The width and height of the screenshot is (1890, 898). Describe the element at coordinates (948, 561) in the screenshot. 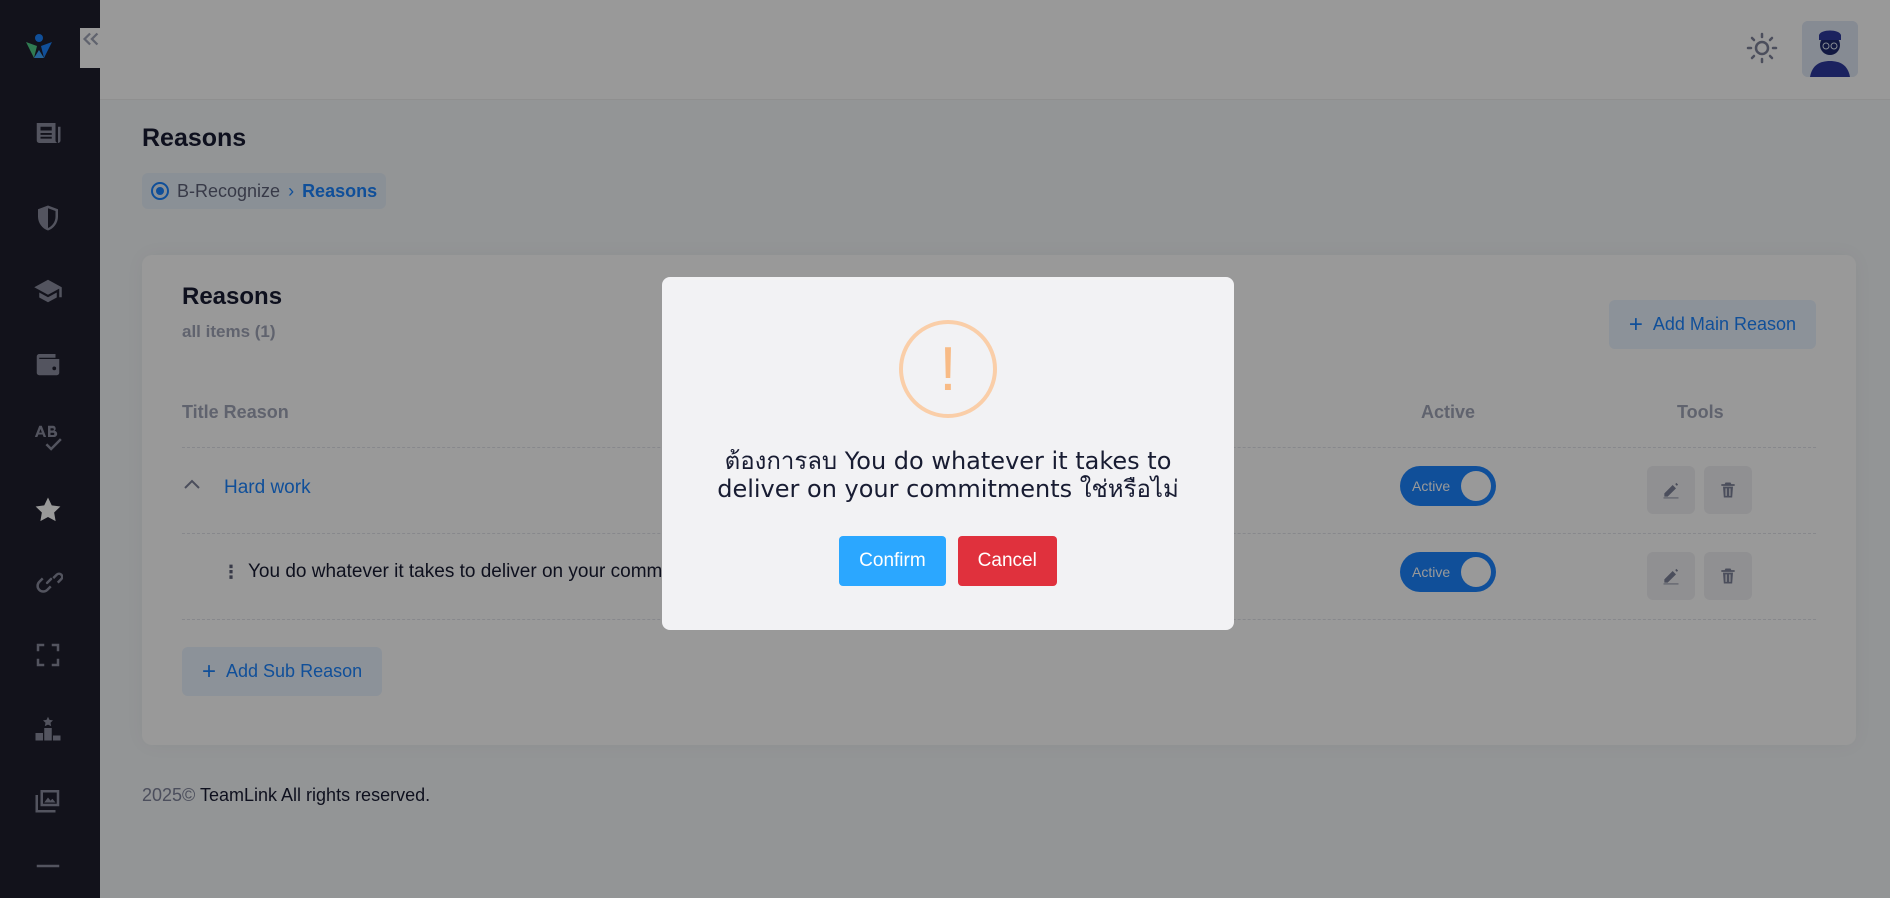

I see `dialog-actions: Confirm Cancel` at that location.